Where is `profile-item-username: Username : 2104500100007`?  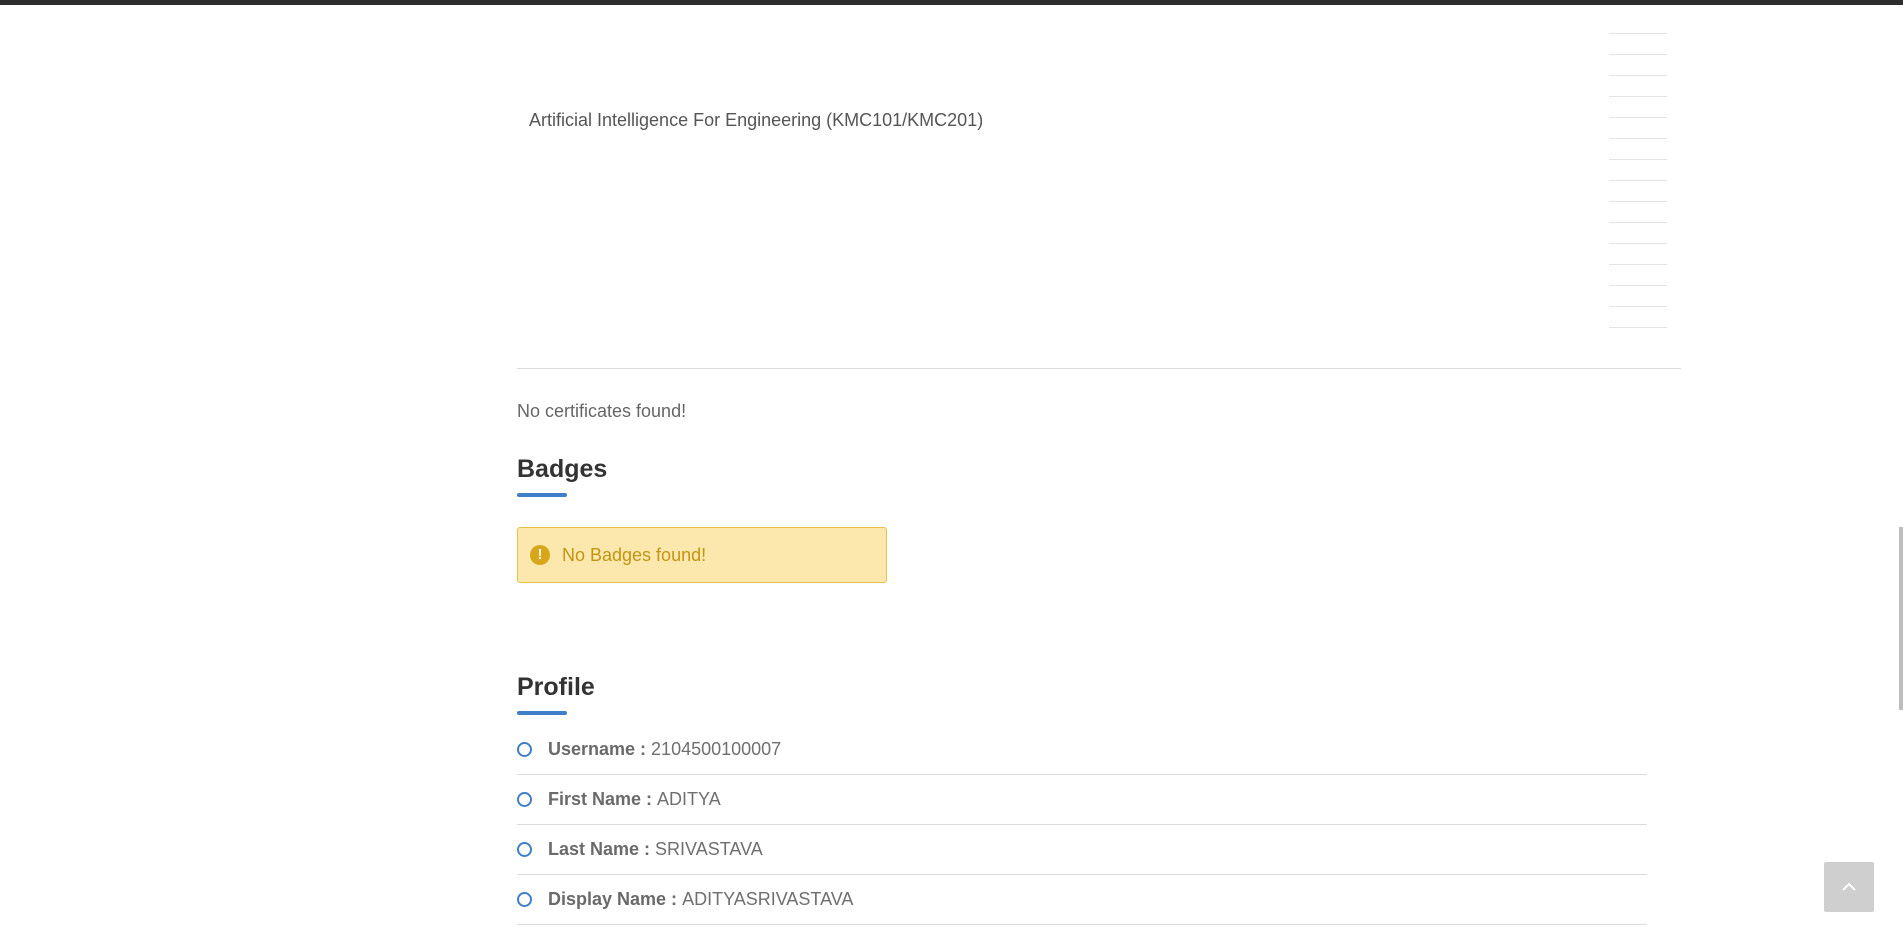
profile-item-username: Username : 2104500100007 is located at coordinates (1082, 750).